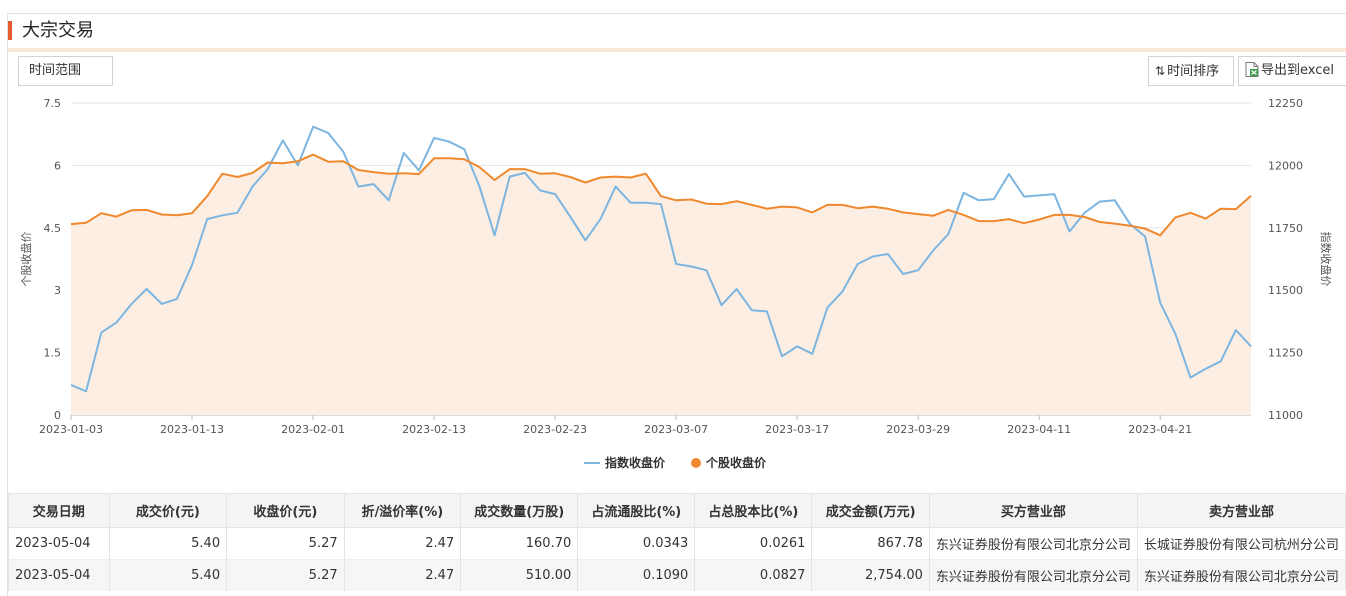  Describe the element at coordinates (1160, 71) in the screenshot. I see `sort-arrows-icon: ⇅` at that location.